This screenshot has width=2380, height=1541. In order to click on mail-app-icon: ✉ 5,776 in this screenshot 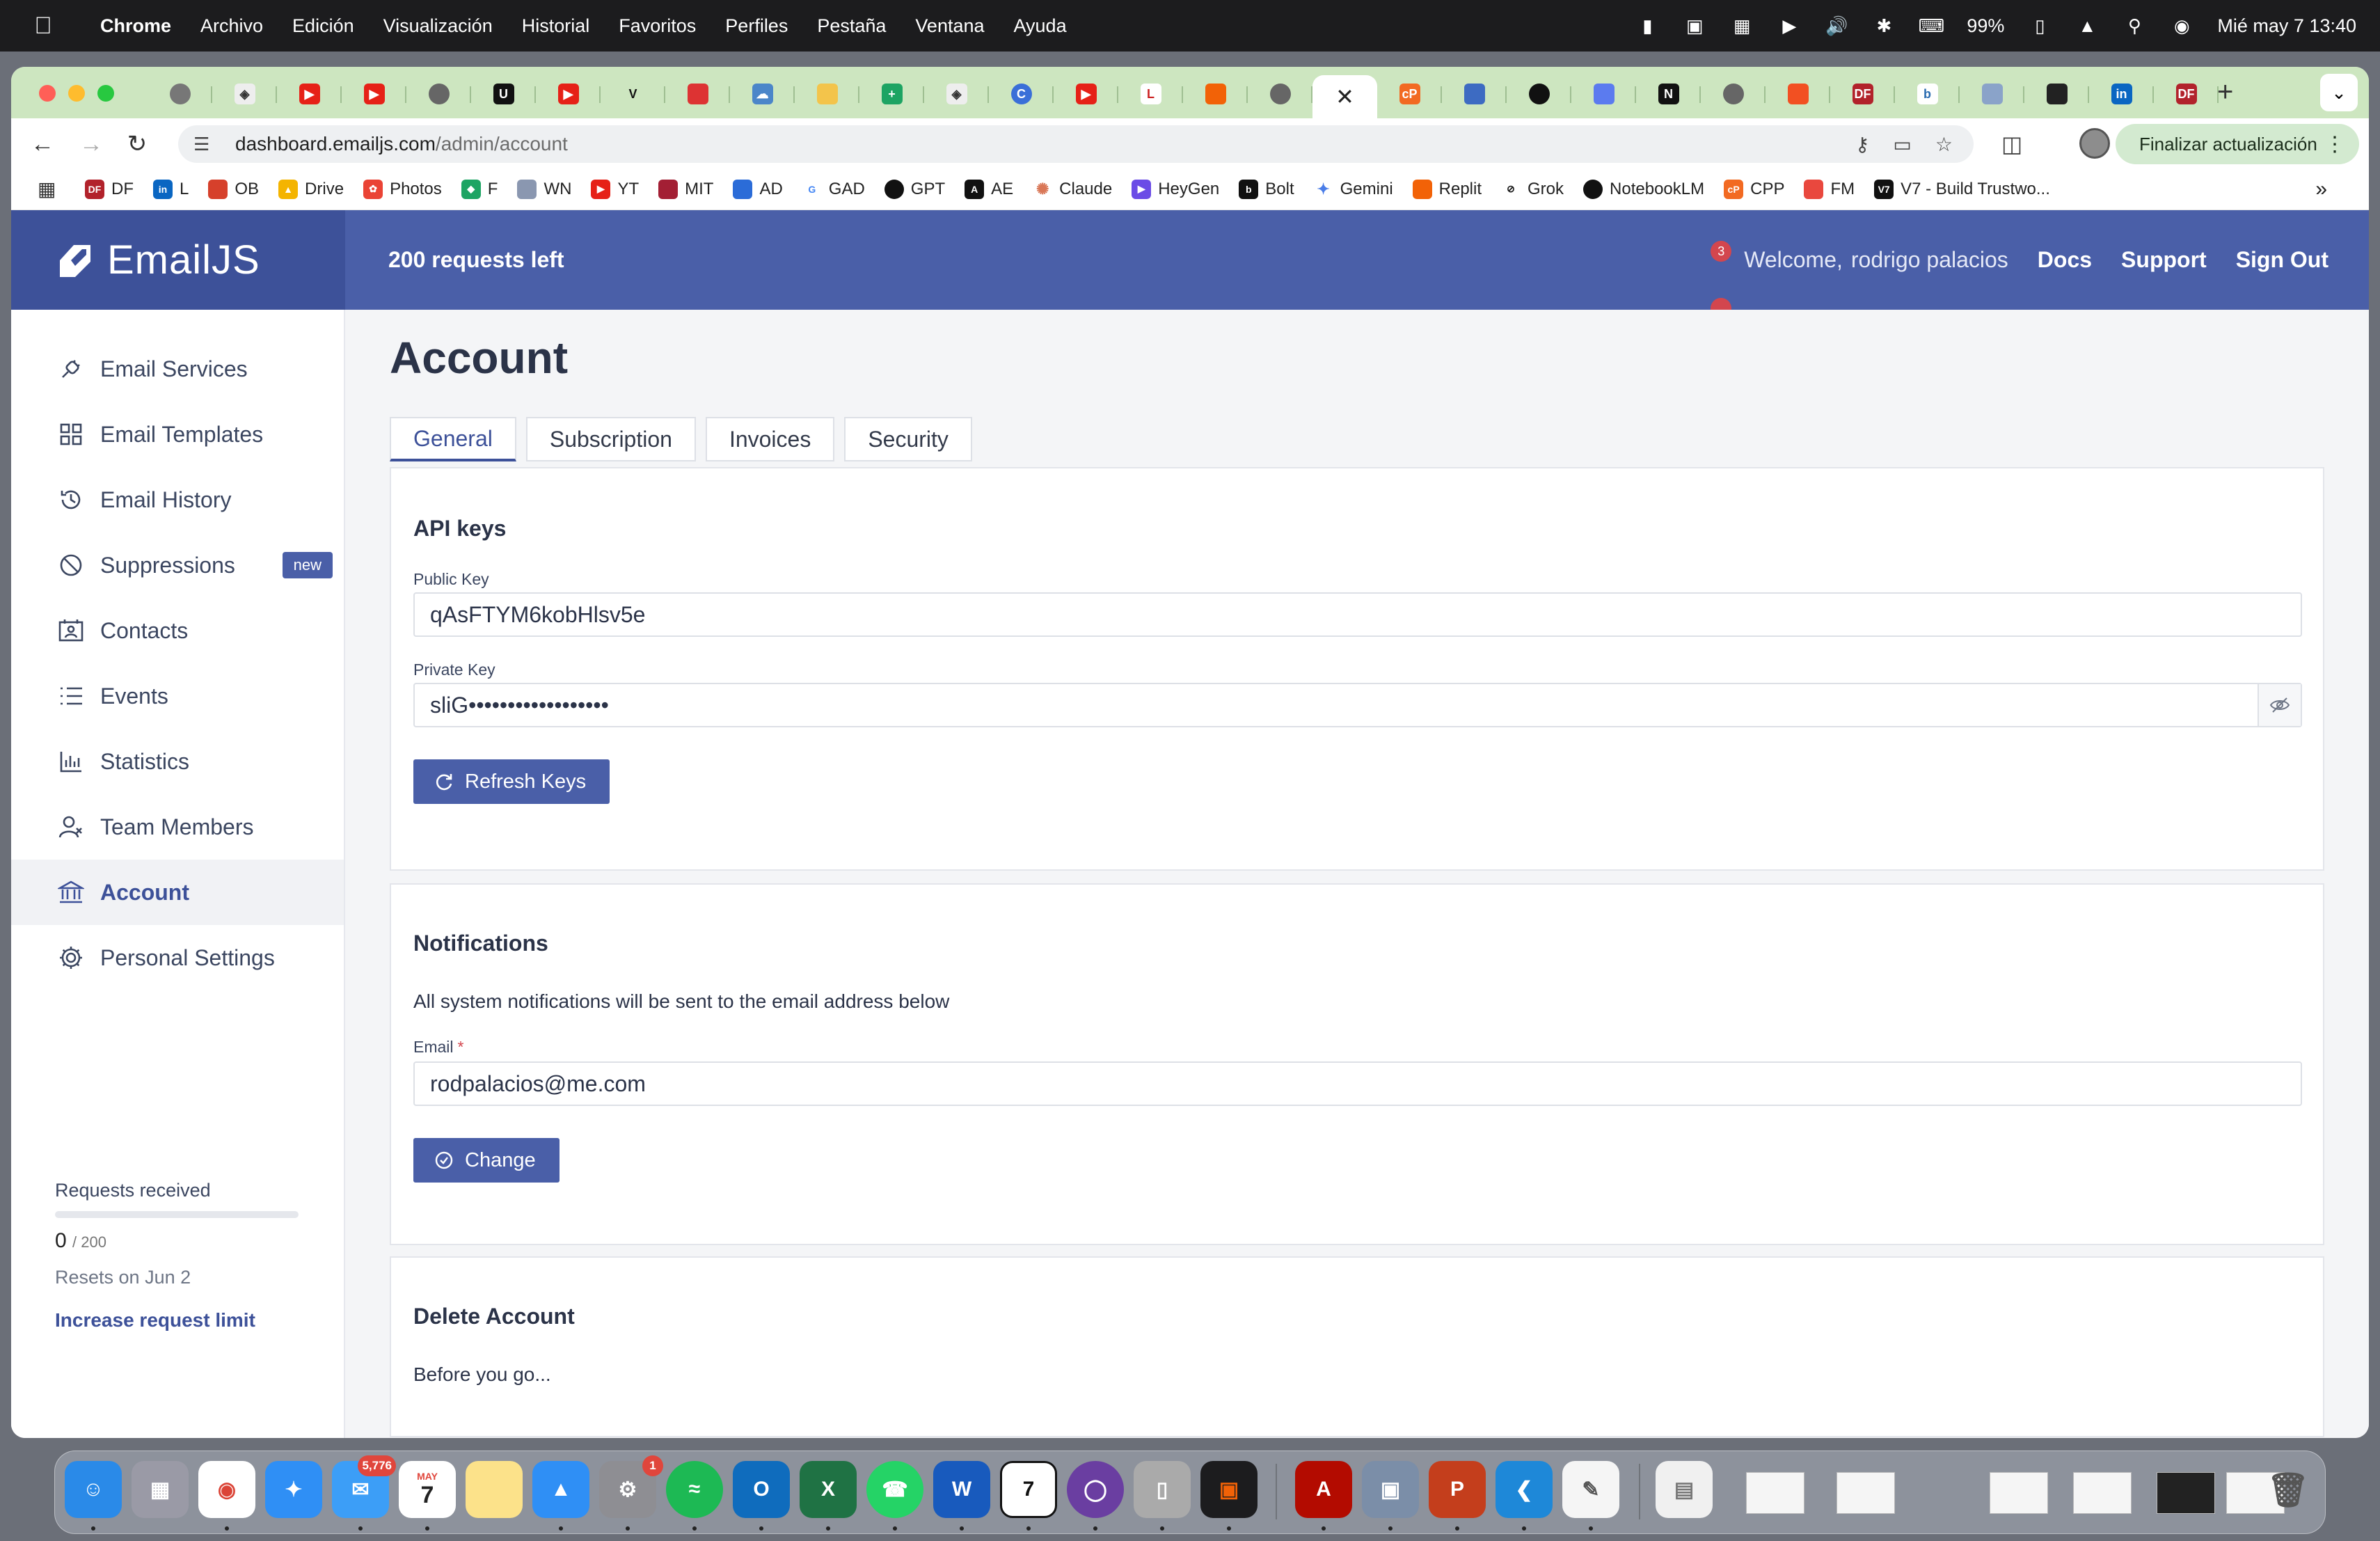, I will do `click(364, 1486)`.